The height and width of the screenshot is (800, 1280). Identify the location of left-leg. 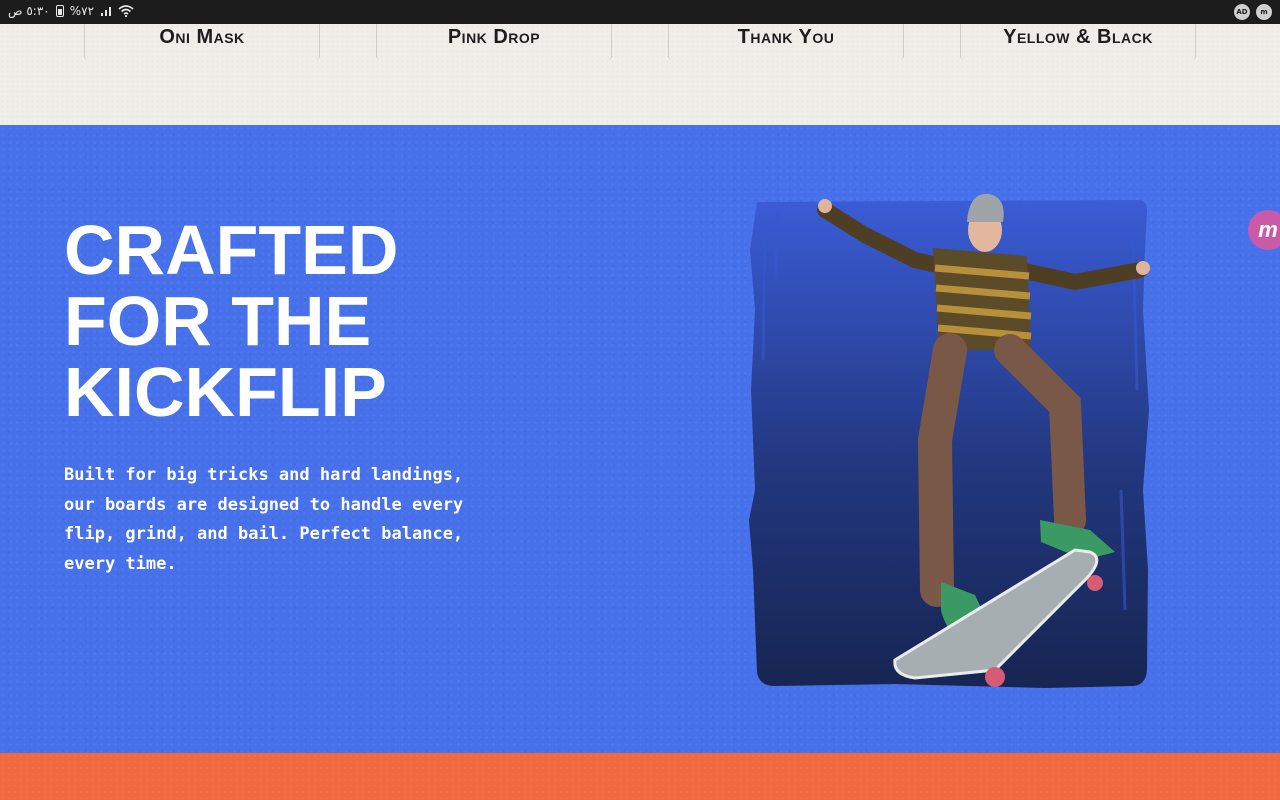
(942, 470).